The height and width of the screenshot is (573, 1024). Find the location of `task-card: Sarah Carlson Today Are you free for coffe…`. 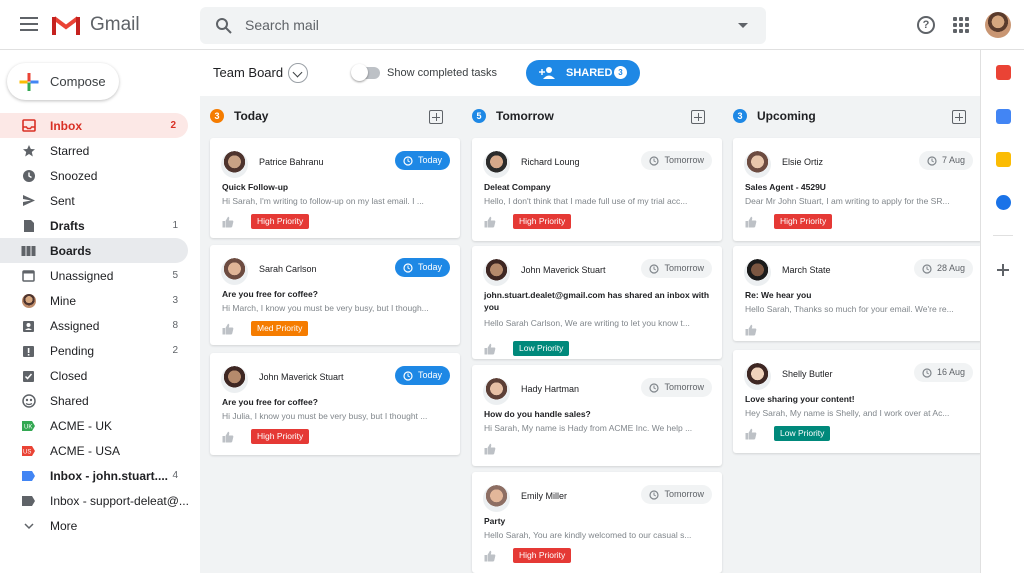

task-card: Sarah Carlson Today Are you free for coffe… is located at coordinates (335, 295).